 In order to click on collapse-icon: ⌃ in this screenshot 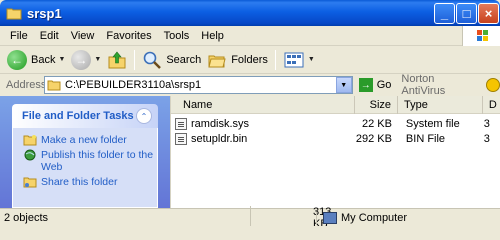, I will do `click(144, 116)`.